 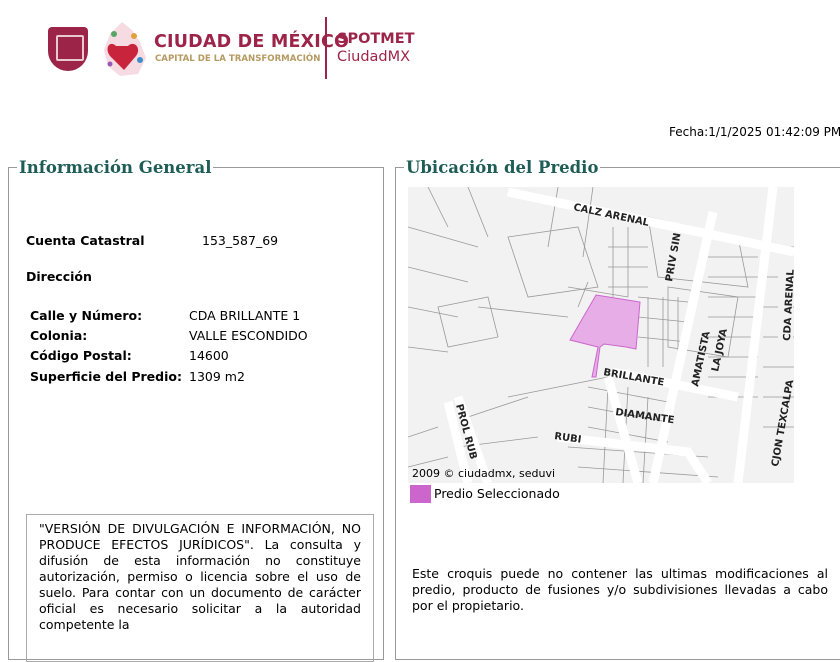 I want to click on app-name: SPOTMET, so click(x=376, y=39).